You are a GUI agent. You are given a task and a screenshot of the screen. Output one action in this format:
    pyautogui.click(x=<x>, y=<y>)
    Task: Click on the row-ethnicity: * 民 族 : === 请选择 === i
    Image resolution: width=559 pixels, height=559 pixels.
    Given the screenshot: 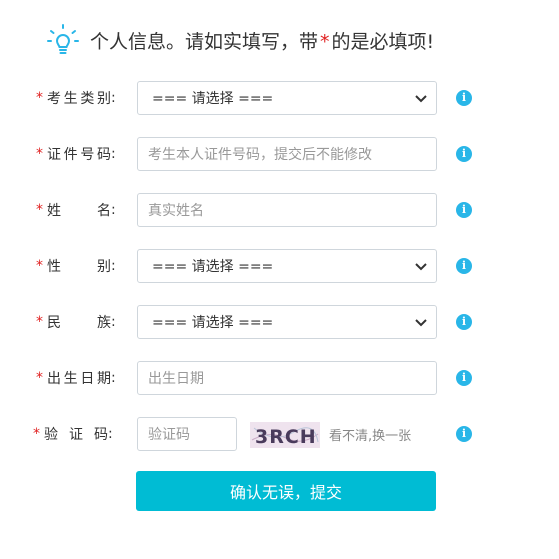 What is the action you would take?
    pyautogui.click(x=279, y=322)
    